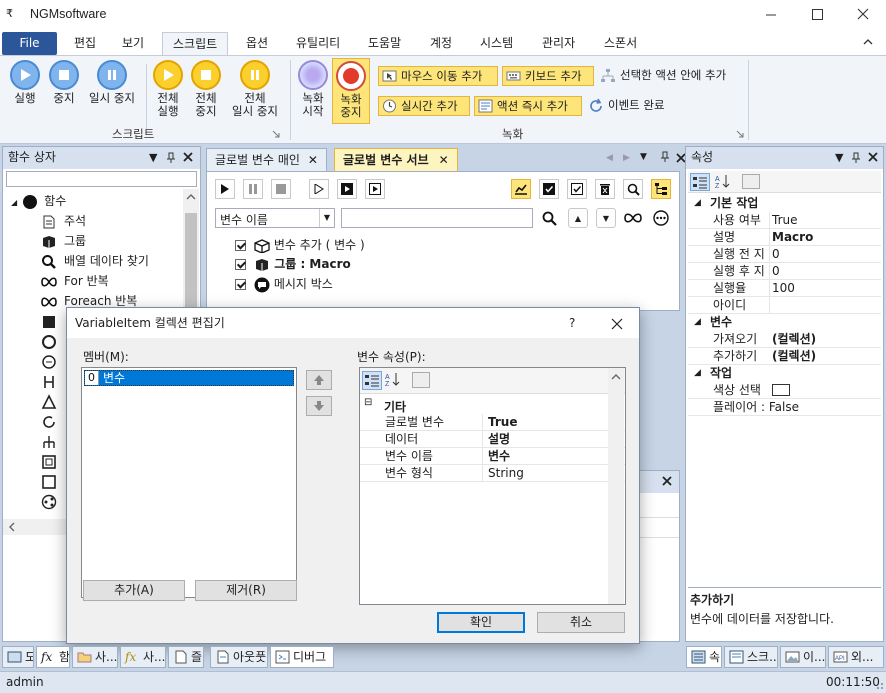 The height and width of the screenshot is (693, 886). What do you see at coordinates (606, 218) in the screenshot?
I see `move-down-button: ▼` at bounding box center [606, 218].